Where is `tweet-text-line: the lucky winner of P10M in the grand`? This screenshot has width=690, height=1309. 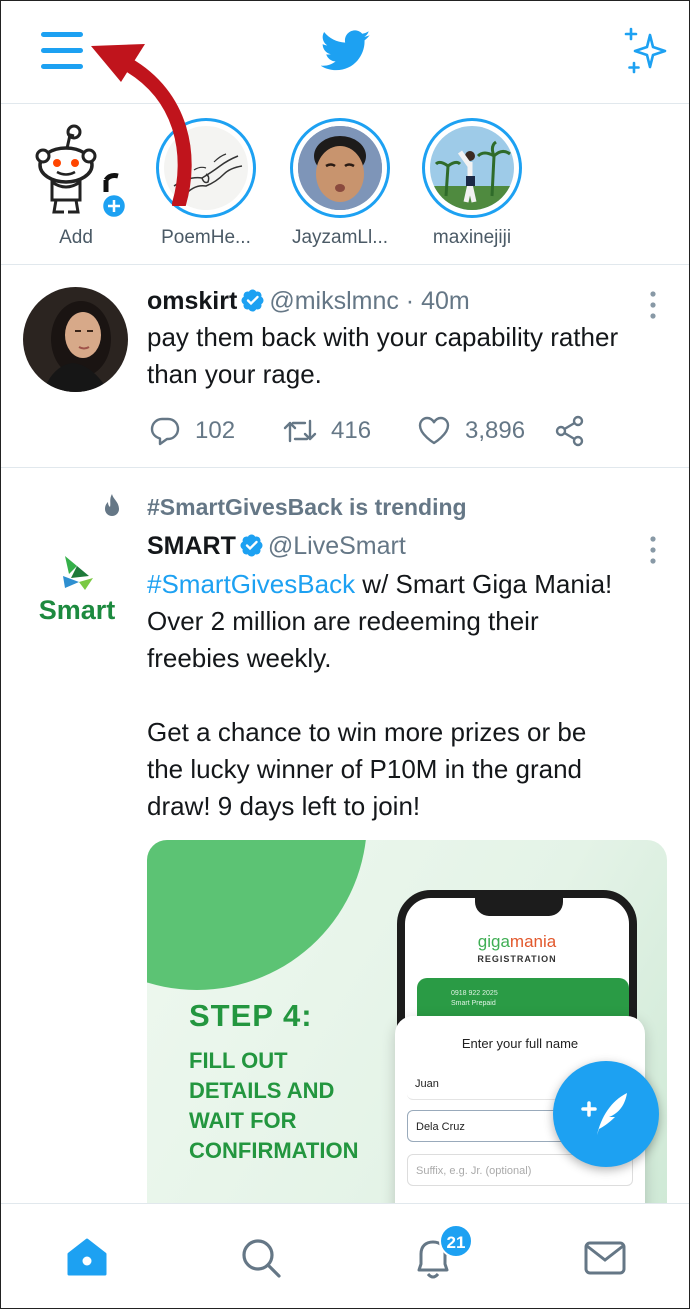
tweet-text-line: the lucky winner of P10M in the grand is located at coordinates (365, 769).